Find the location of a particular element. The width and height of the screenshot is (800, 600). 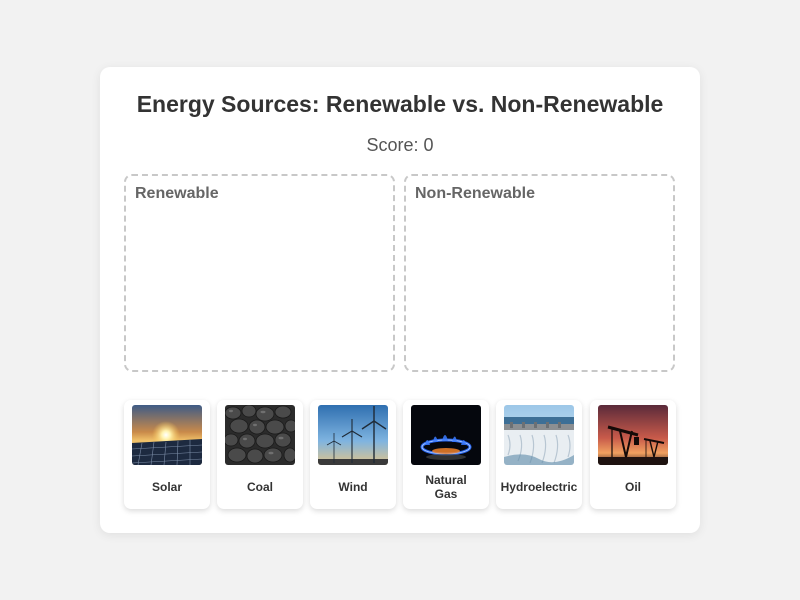

energy-card-label: Natural Gas is located at coordinates (446, 487).